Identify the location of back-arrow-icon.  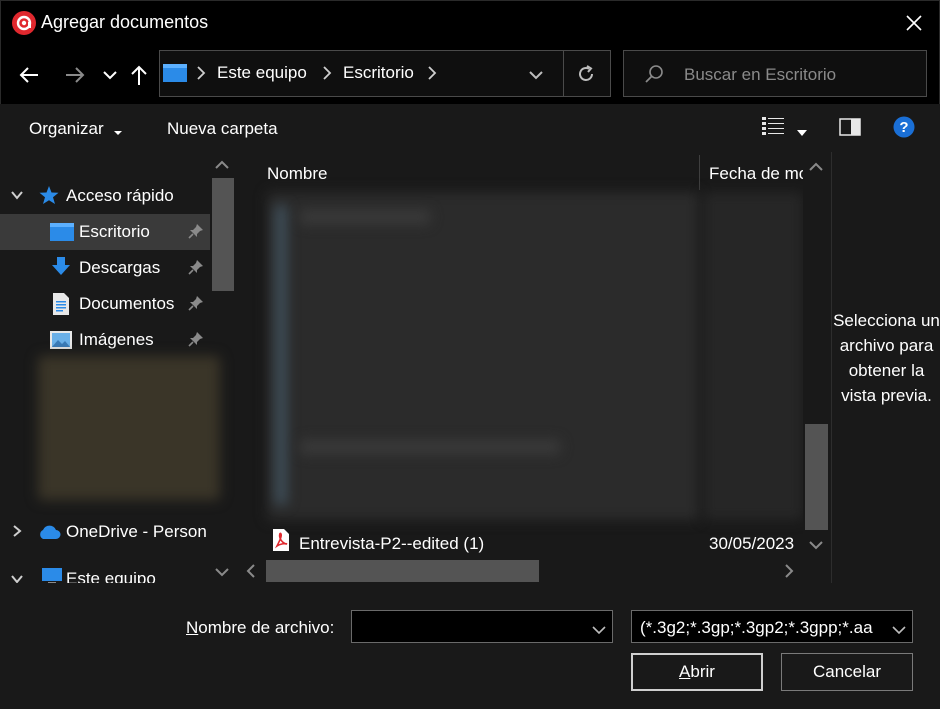
(29, 75).